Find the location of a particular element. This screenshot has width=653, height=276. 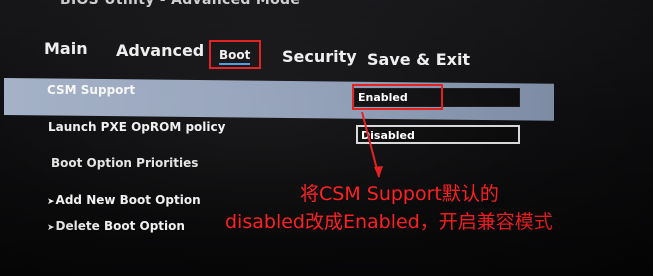

tab-security-label: Security is located at coordinates (319, 56).